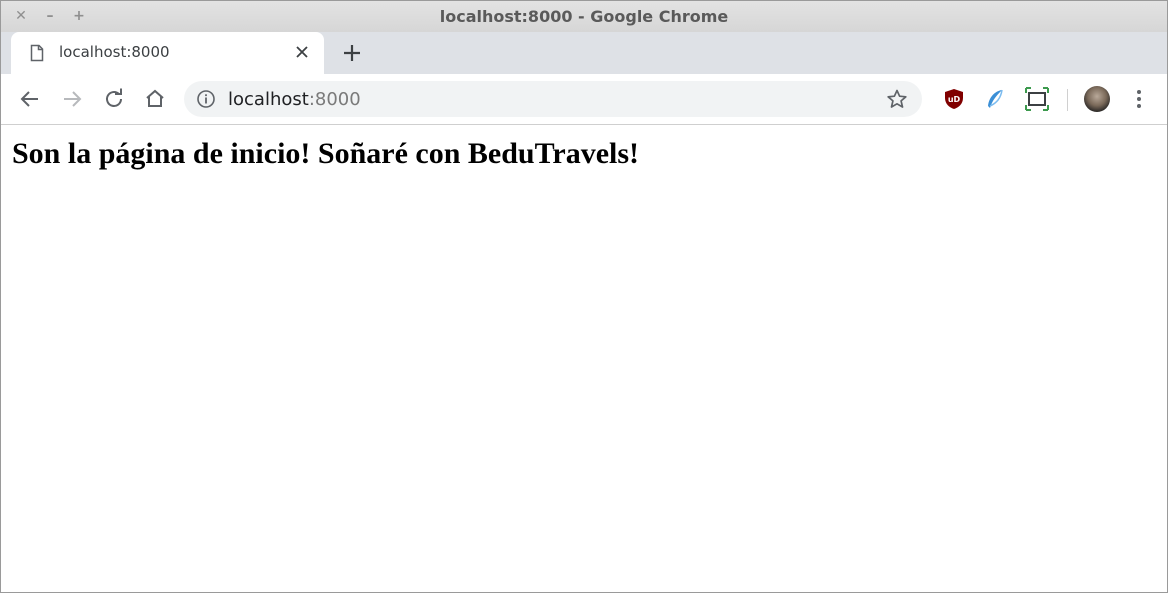  I want to click on toolbar-divider, so click(1067, 100).